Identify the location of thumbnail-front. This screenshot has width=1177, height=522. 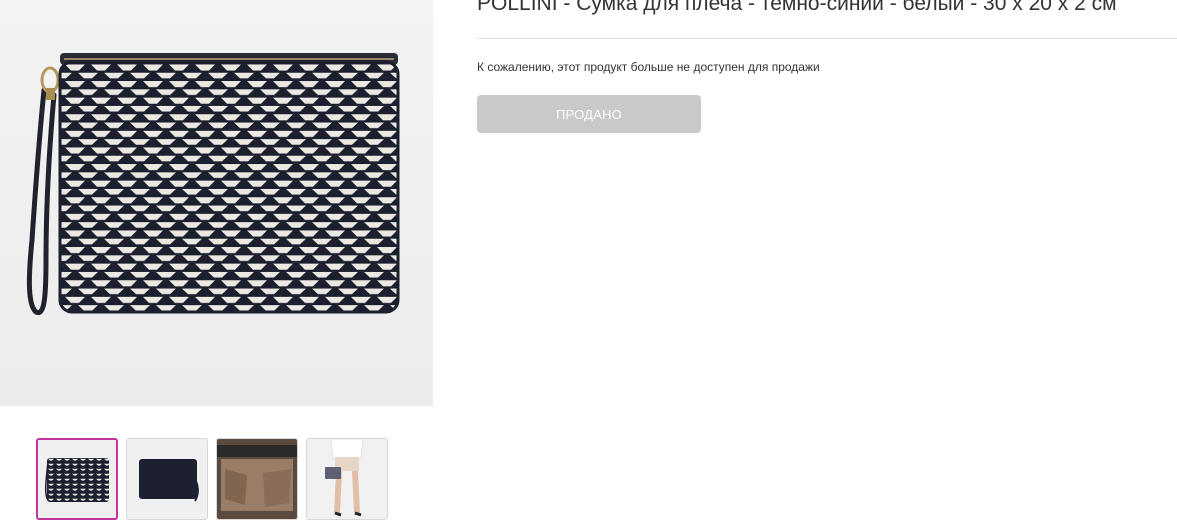
(77, 479).